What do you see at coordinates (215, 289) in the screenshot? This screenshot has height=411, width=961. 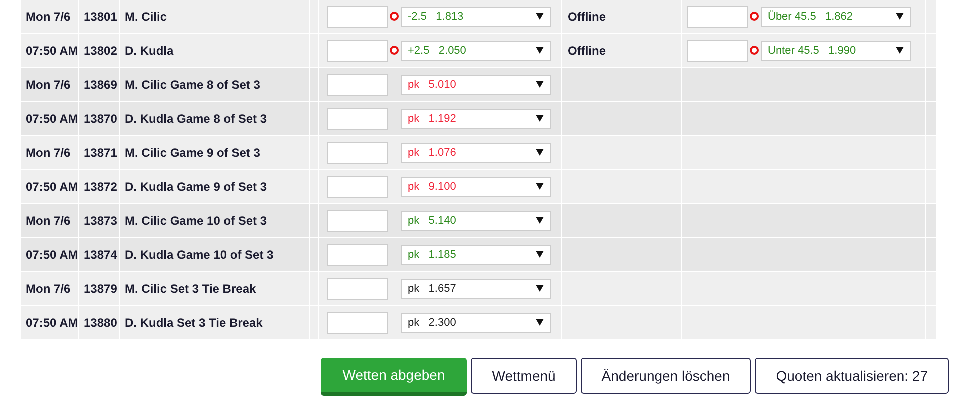 I see `name-cell: M. Cilic Set 3 Tie Break` at bounding box center [215, 289].